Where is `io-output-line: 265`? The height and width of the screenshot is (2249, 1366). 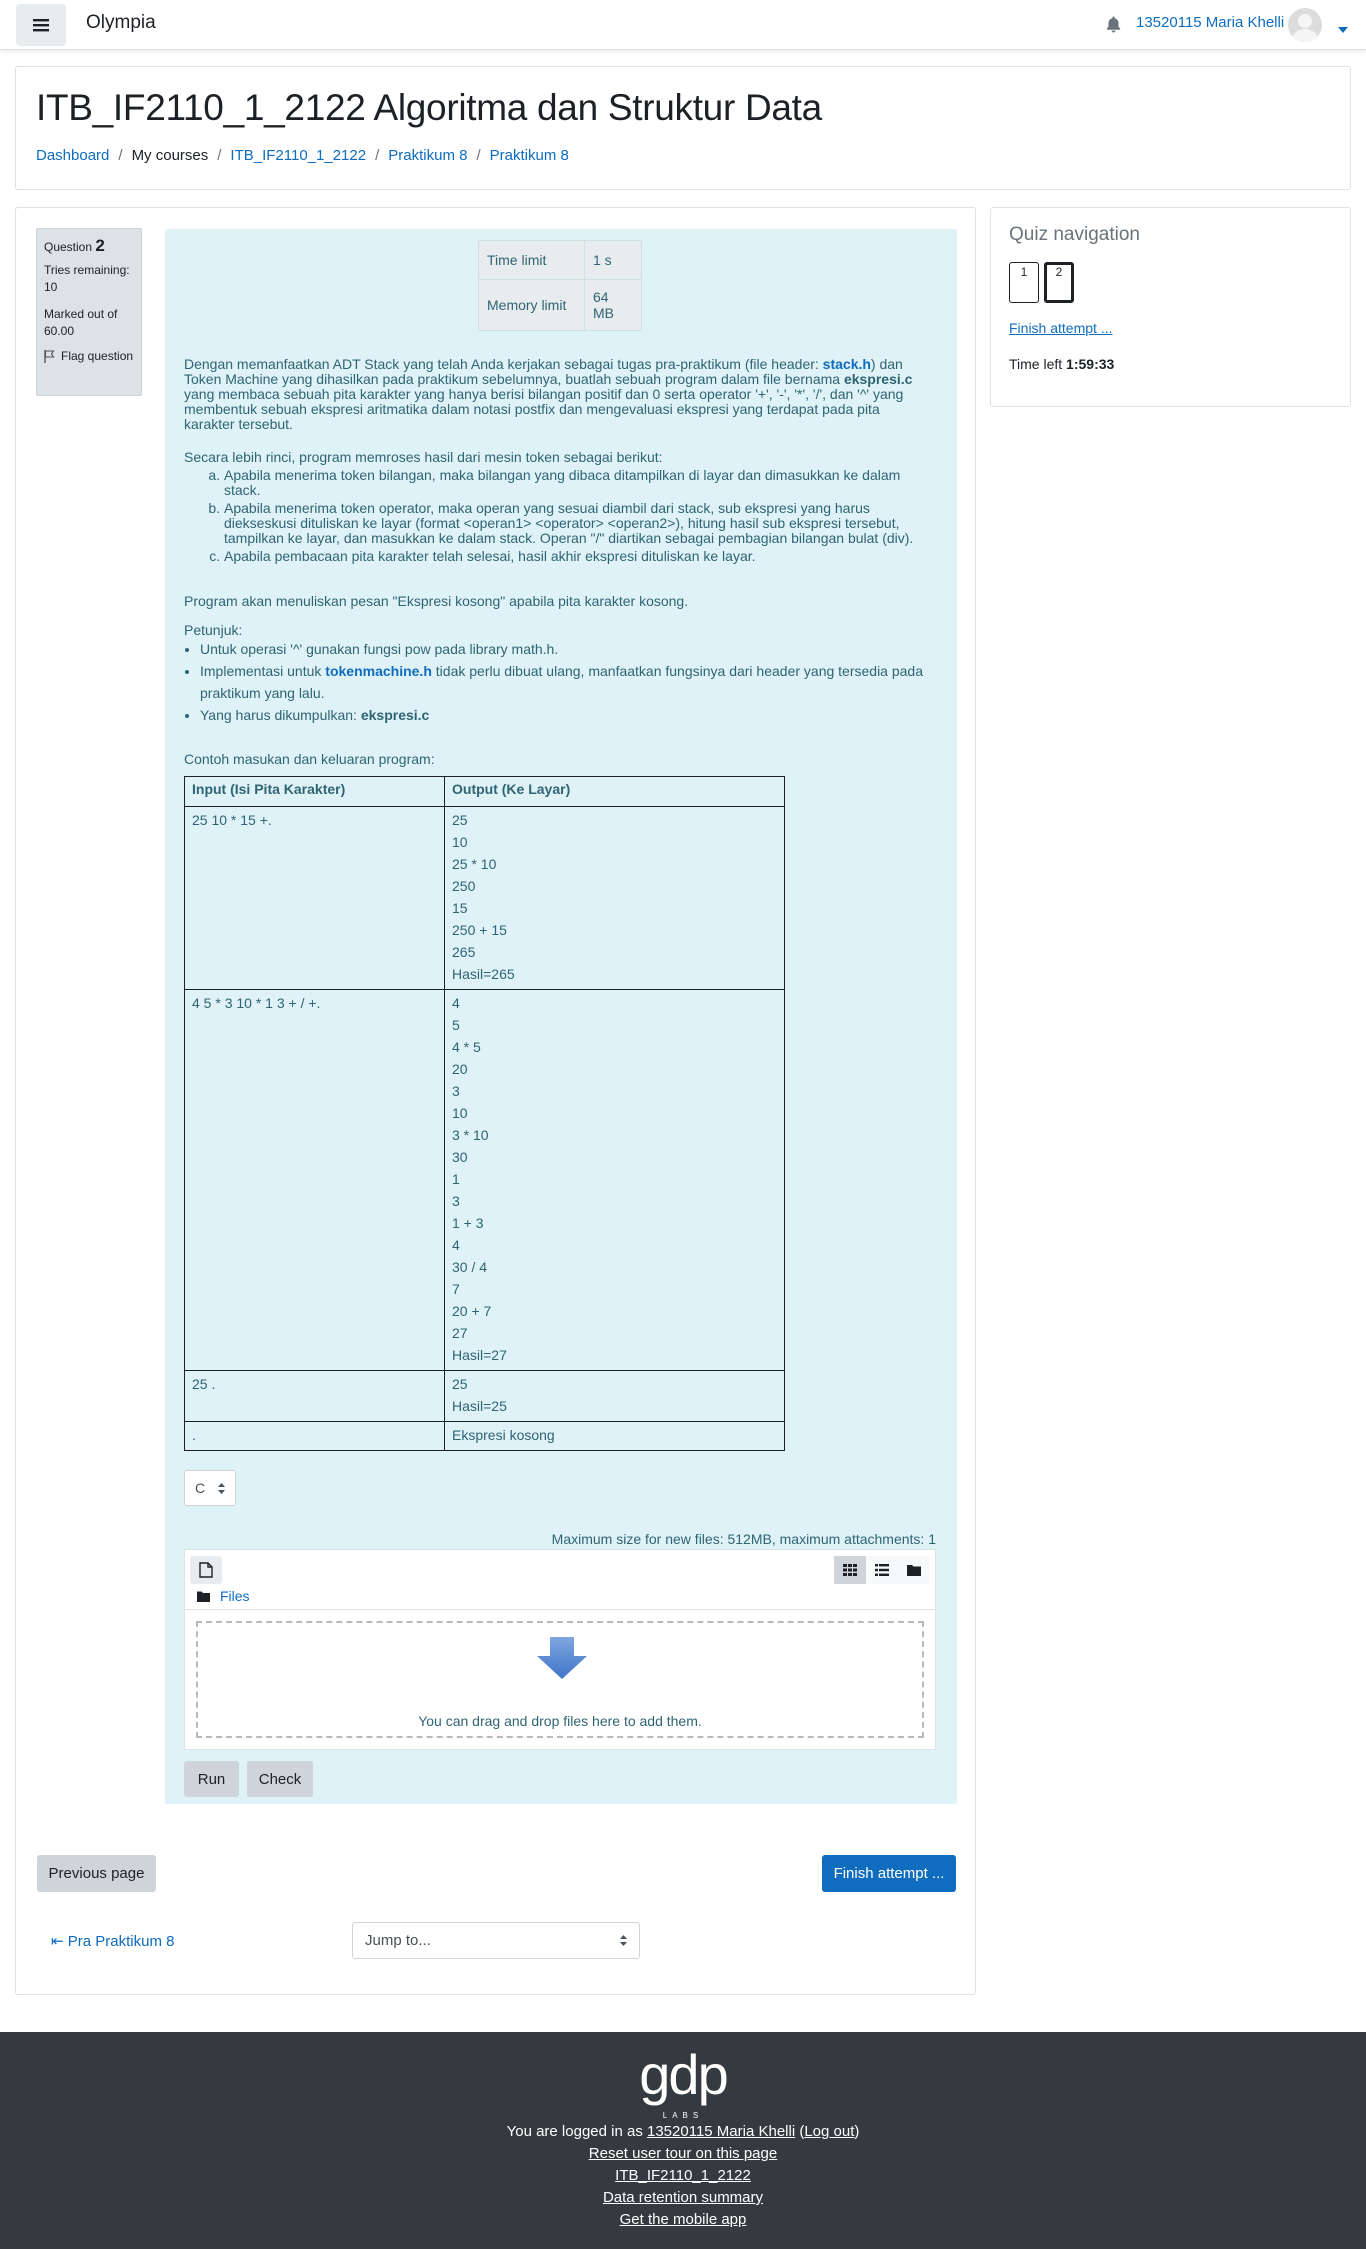 io-output-line: 265 is located at coordinates (464, 952).